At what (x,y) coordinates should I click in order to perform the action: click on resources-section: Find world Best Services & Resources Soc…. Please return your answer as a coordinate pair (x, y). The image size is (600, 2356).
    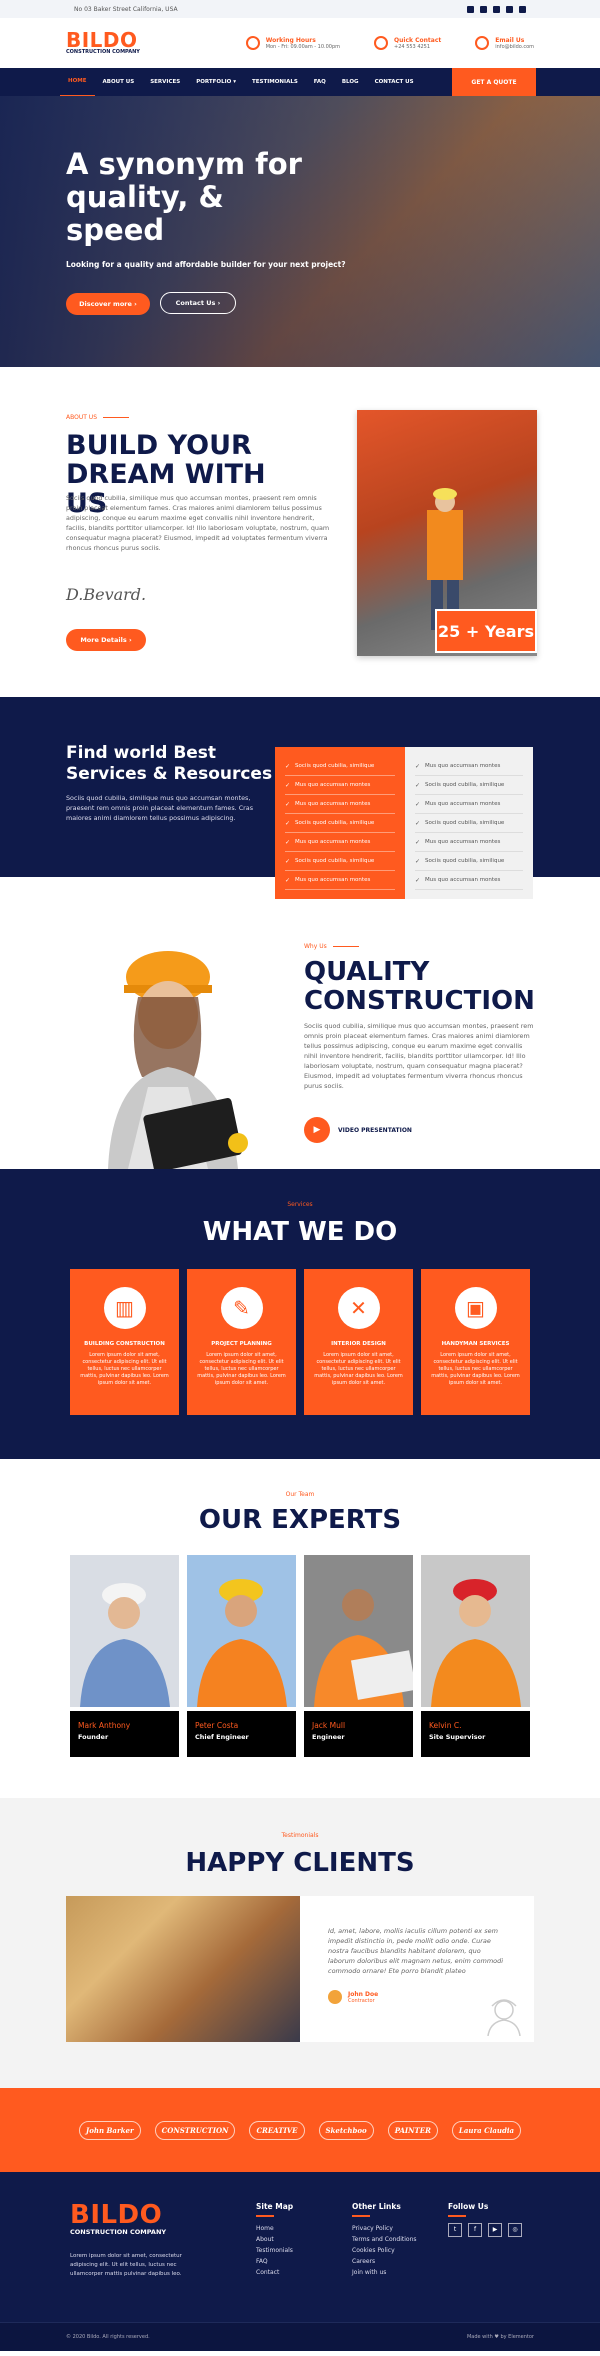
    Looking at the image, I should click on (300, 798).